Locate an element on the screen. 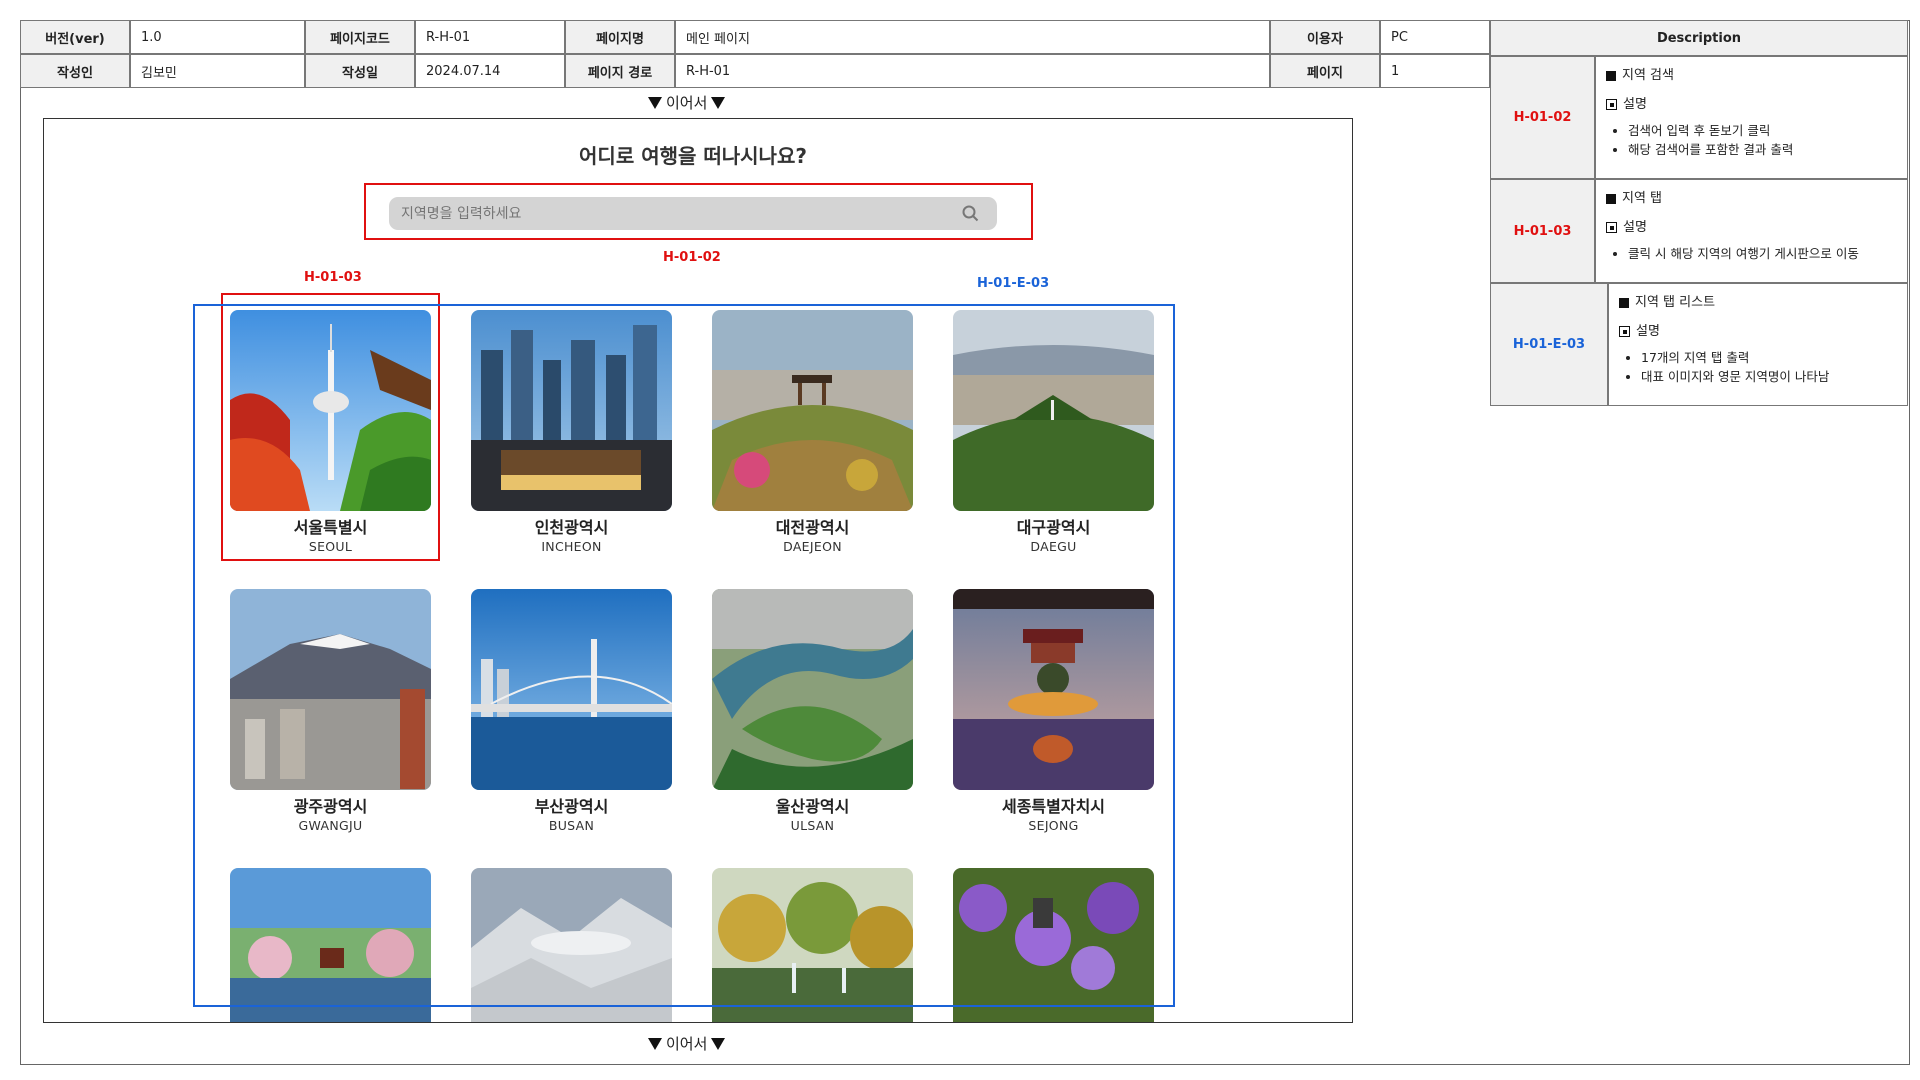 The width and height of the screenshot is (1920, 1080). description-code: H-01-E-03 is located at coordinates (1549, 344).